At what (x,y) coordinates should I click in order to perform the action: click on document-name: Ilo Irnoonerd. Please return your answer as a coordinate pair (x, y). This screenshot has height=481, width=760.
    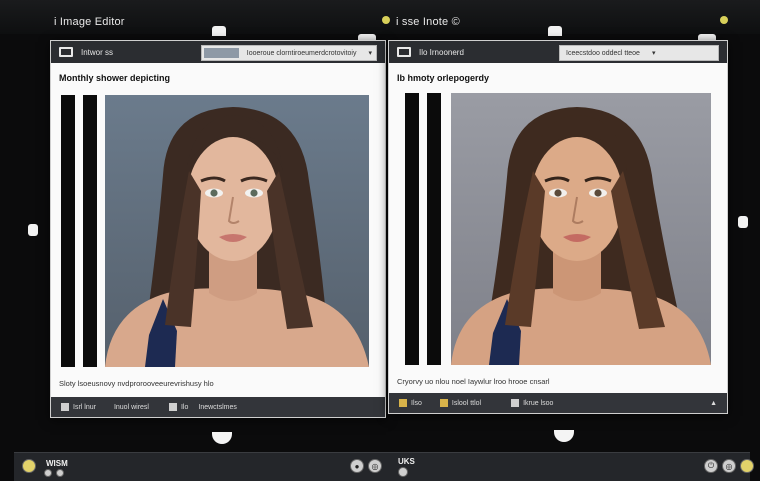
    Looking at the image, I should click on (441, 52).